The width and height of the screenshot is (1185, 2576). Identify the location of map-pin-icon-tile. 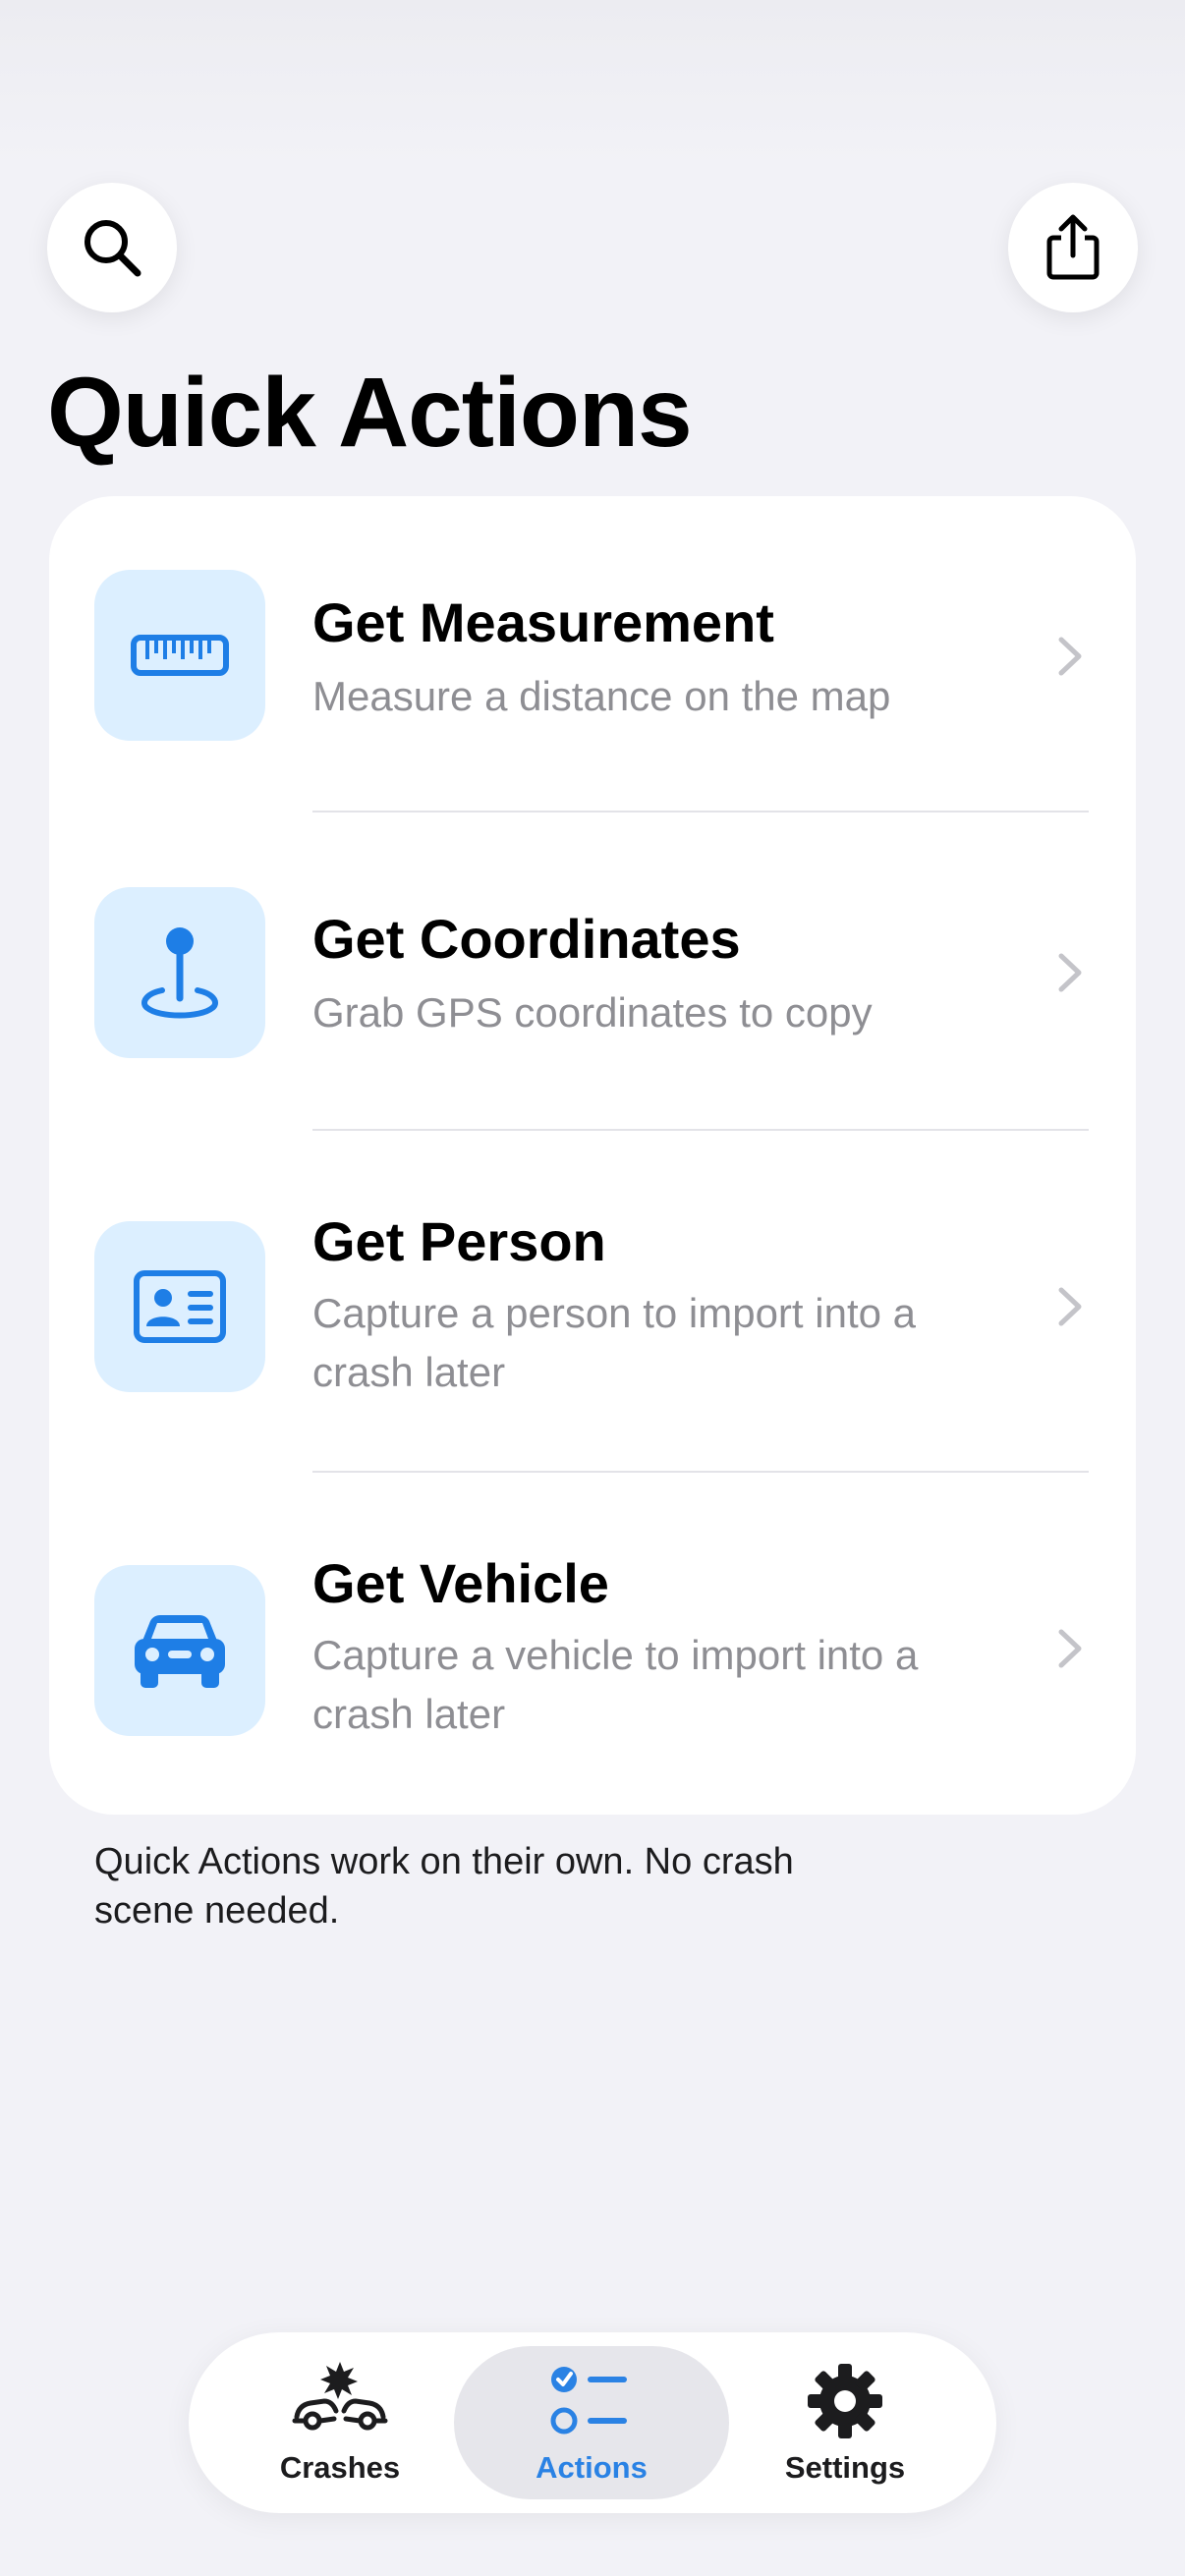
(180, 972).